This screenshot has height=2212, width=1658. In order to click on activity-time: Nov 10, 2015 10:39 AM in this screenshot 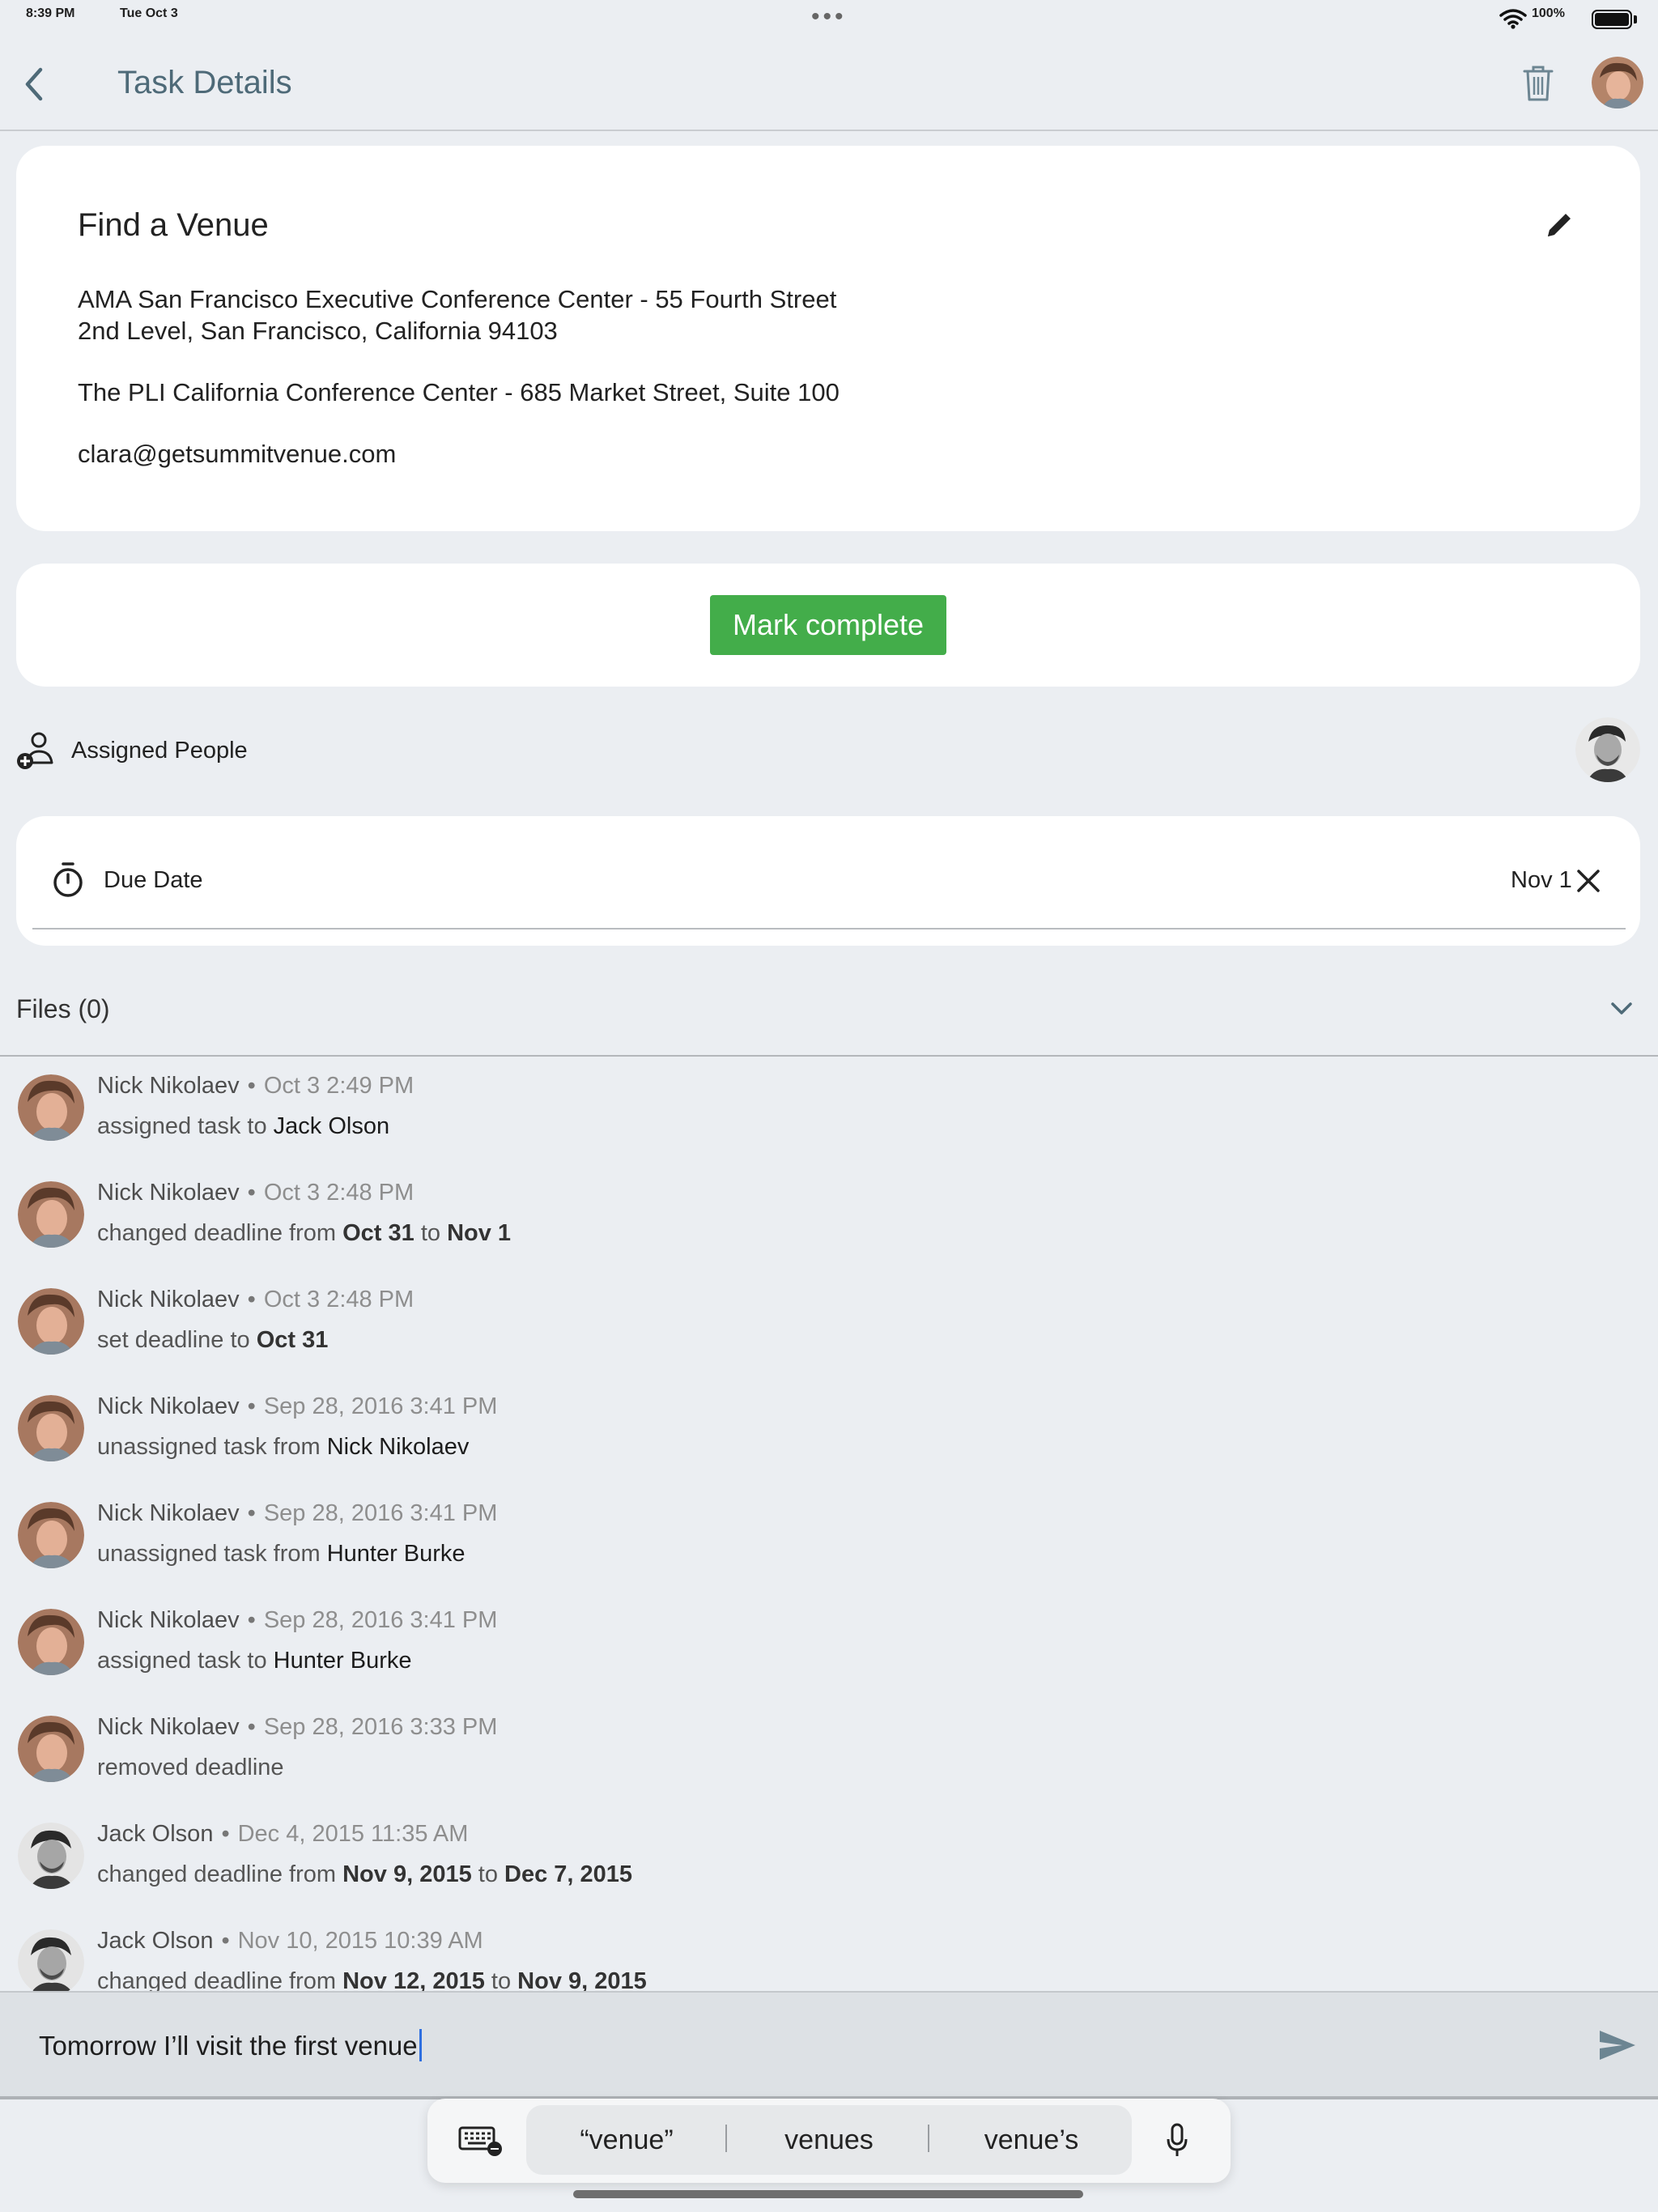, I will do `click(360, 1941)`.